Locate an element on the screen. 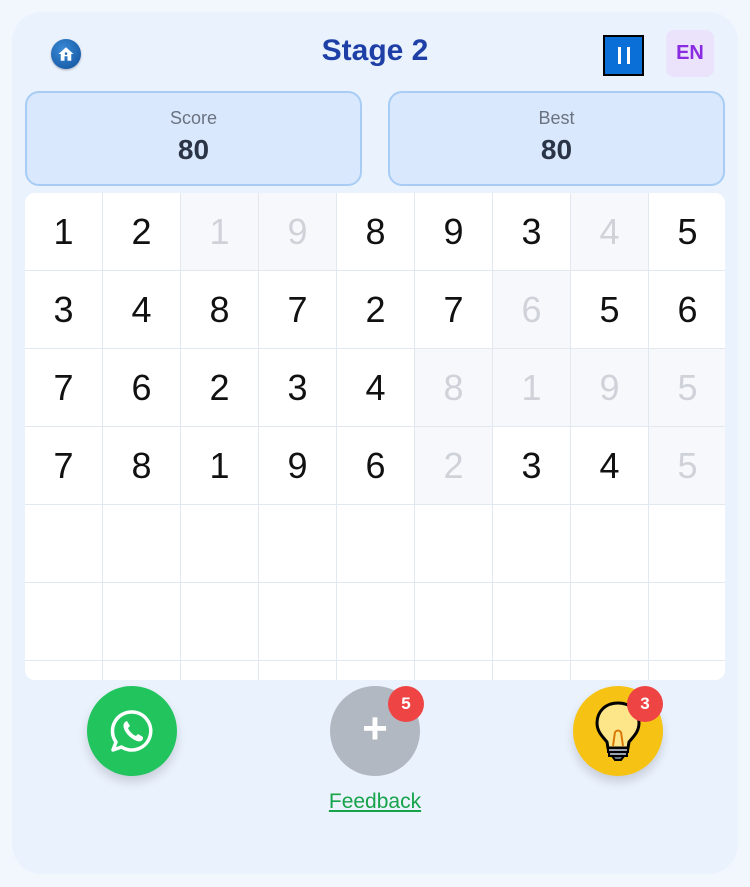 This screenshot has width=750, height=887. whatsapp-icon is located at coordinates (131, 731).